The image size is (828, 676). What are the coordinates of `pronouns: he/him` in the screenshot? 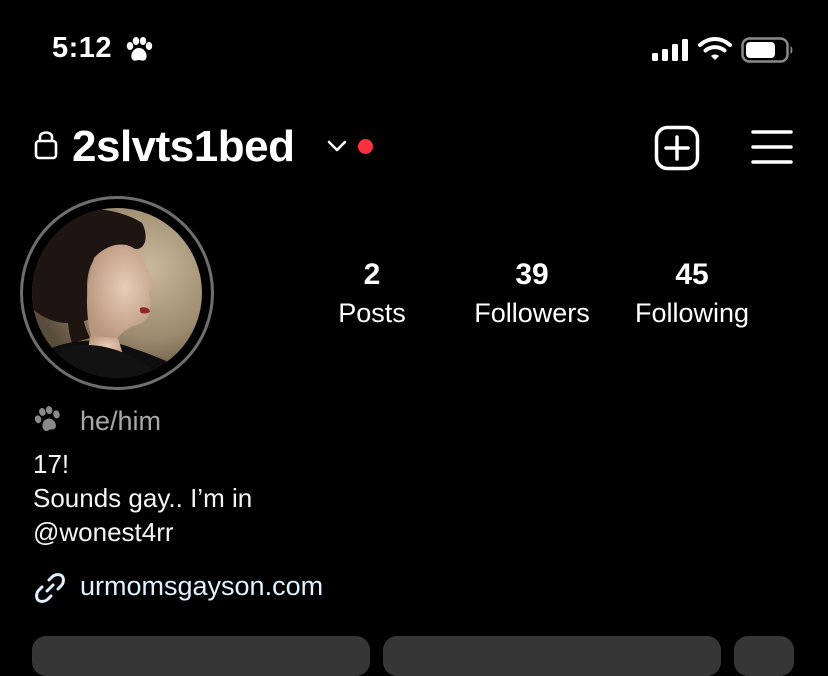 It's located at (121, 421).